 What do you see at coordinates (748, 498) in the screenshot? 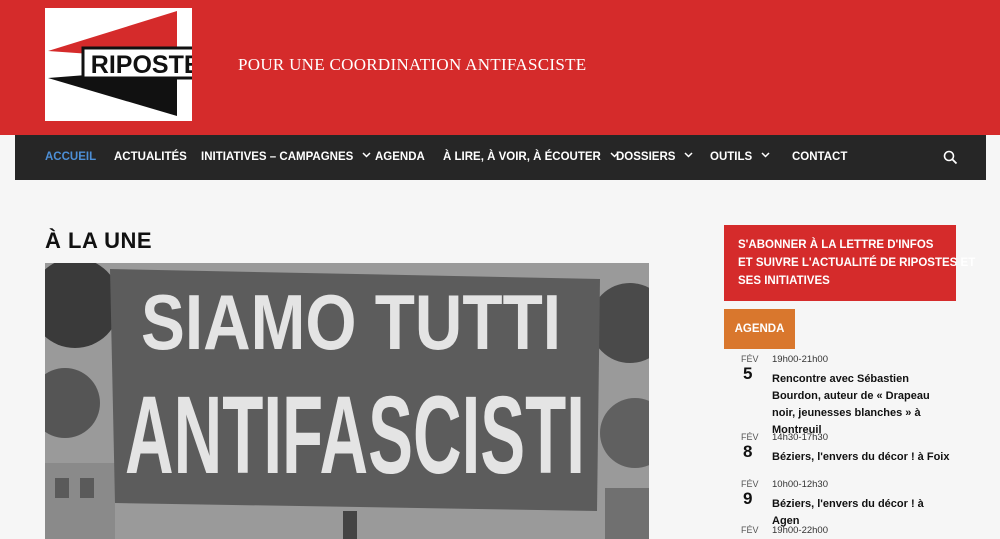
I see `event-day: 9` at bounding box center [748, 498].